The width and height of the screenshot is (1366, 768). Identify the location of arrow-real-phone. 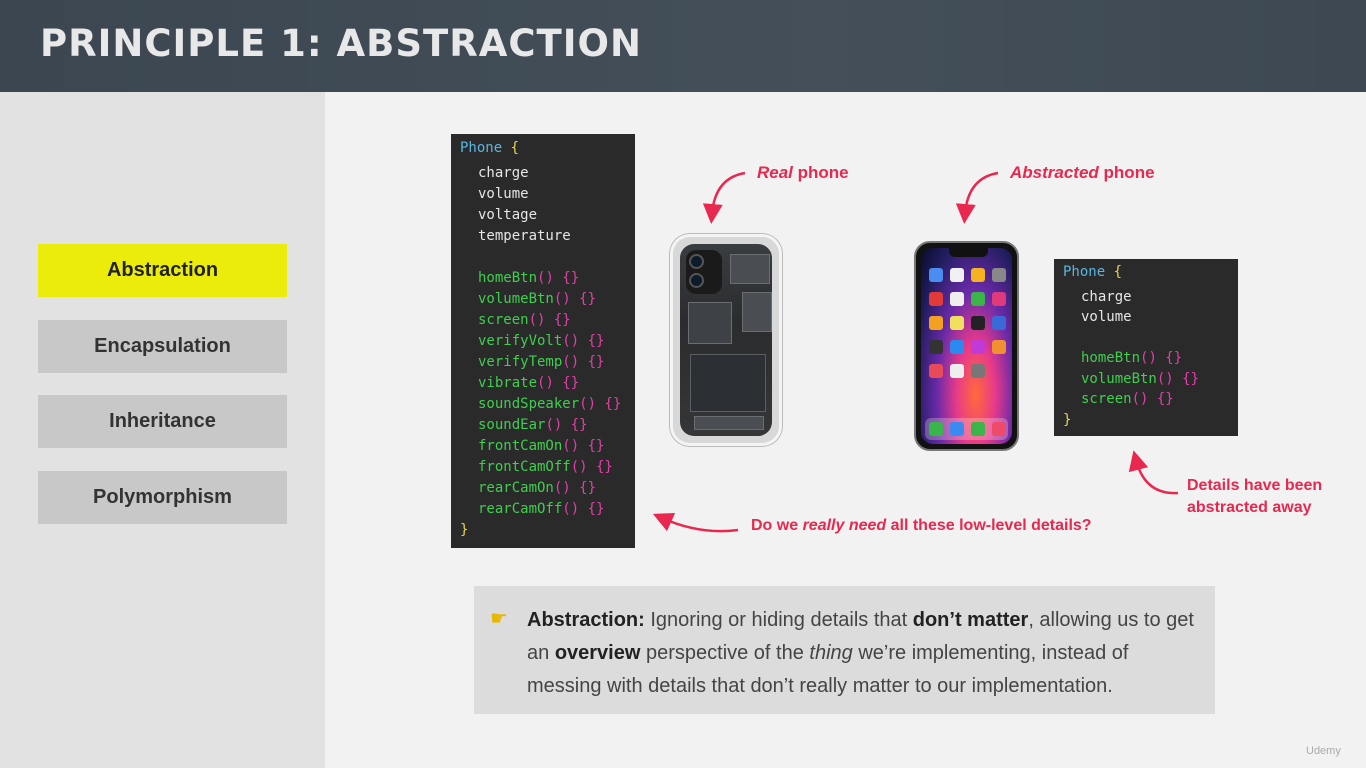
(724, 197).